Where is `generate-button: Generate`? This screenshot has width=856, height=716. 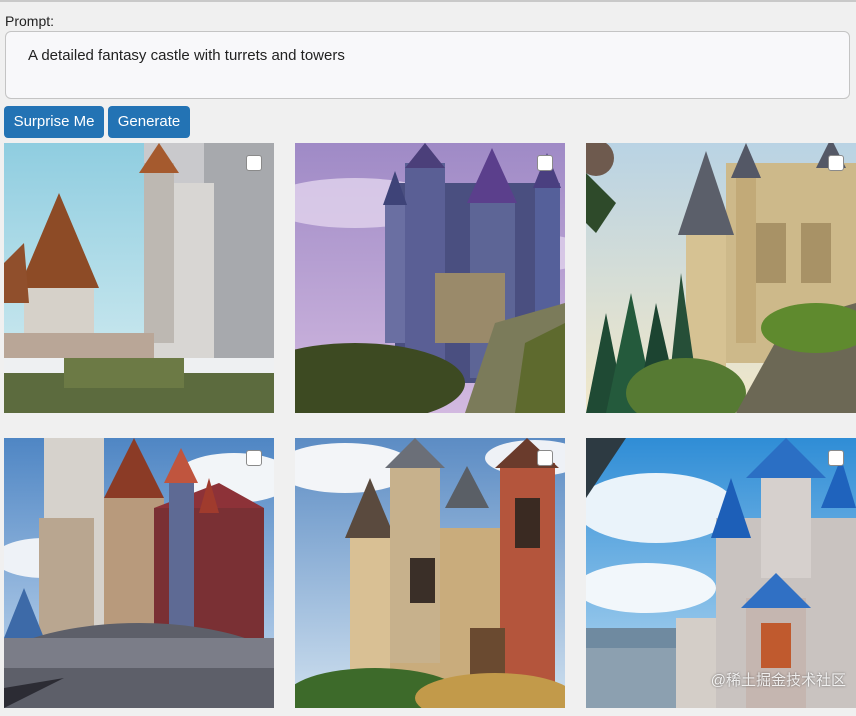
generate-button: Generate is located at coordinates (149, 122).